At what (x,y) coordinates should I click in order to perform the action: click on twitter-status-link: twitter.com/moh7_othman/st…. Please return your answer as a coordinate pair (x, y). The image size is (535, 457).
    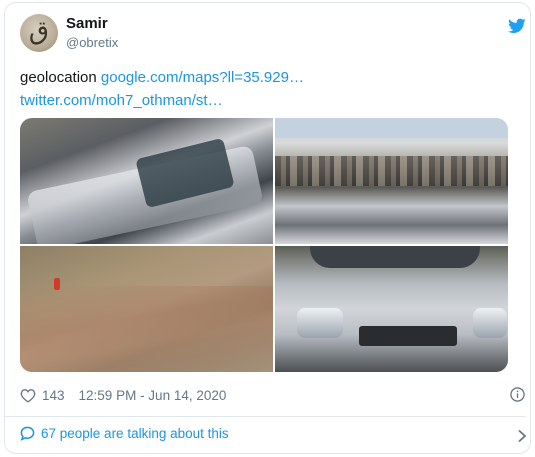
    Looking at the image, I should click on (121, 100).